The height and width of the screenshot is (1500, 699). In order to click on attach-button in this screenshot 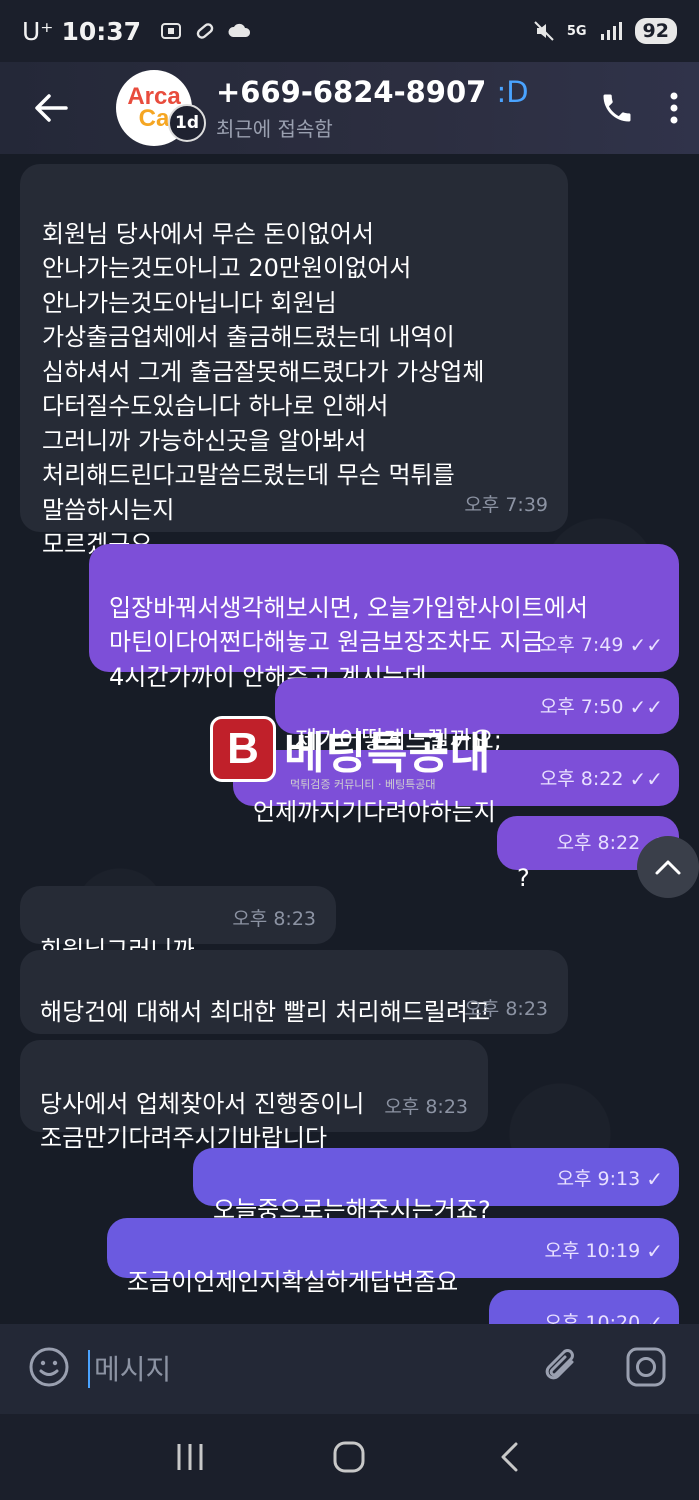, I will do `click(562, 1369)`.